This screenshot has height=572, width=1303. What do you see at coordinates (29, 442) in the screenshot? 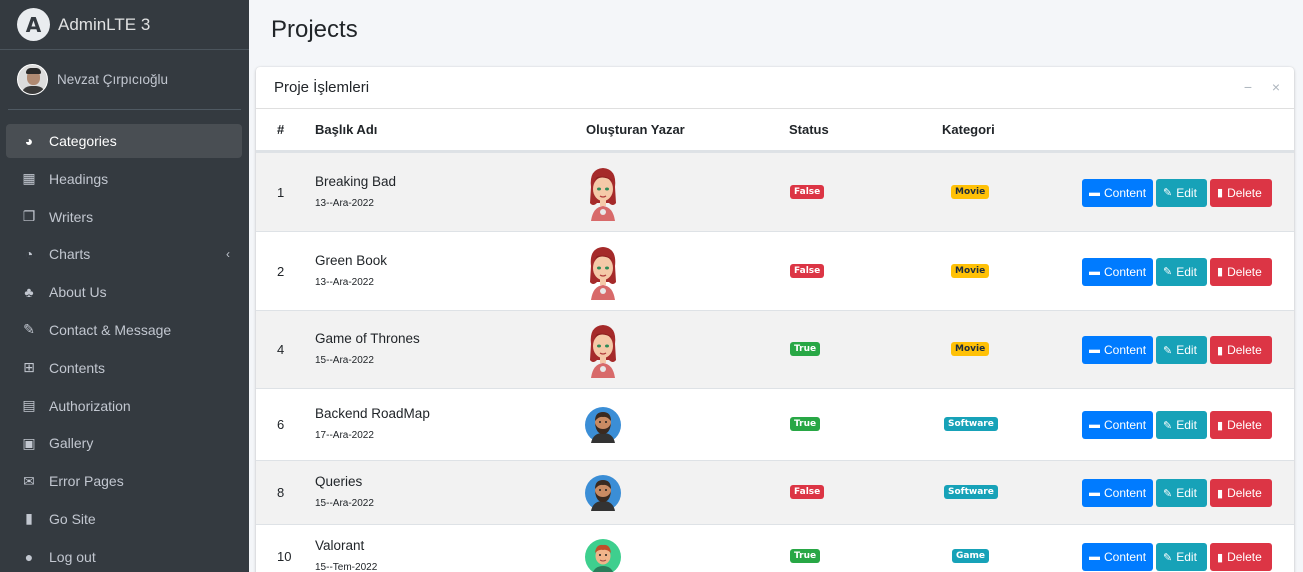
I see `image-icon: ▣` at bounding box center [29, 442].